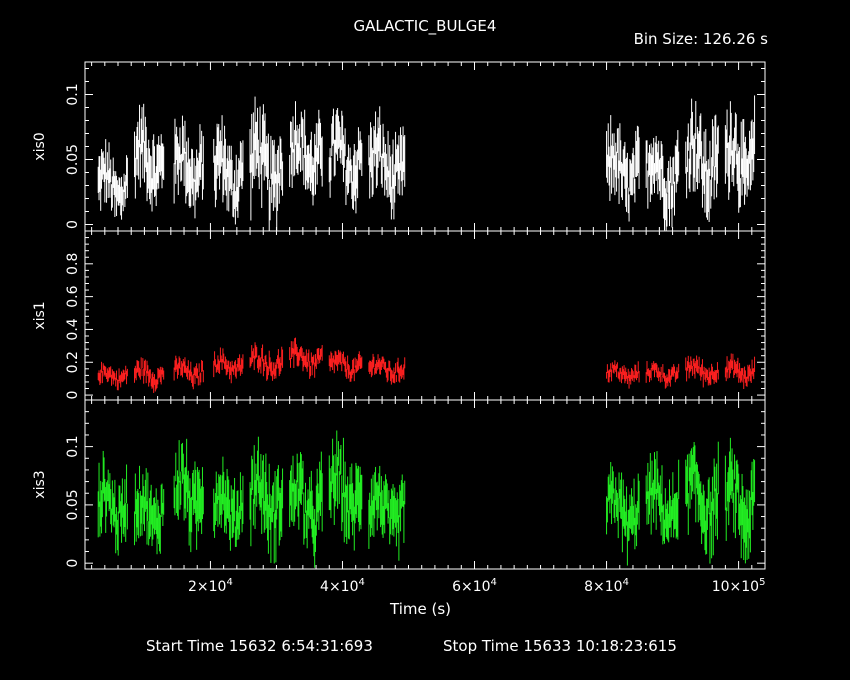 Image resolution: width=850 pixels, height=680 pixels. What do you see at coordinates (40, 315) in the screenshot?
I see `xis1-ylabel: xis1` at bounding box center [40, 315].